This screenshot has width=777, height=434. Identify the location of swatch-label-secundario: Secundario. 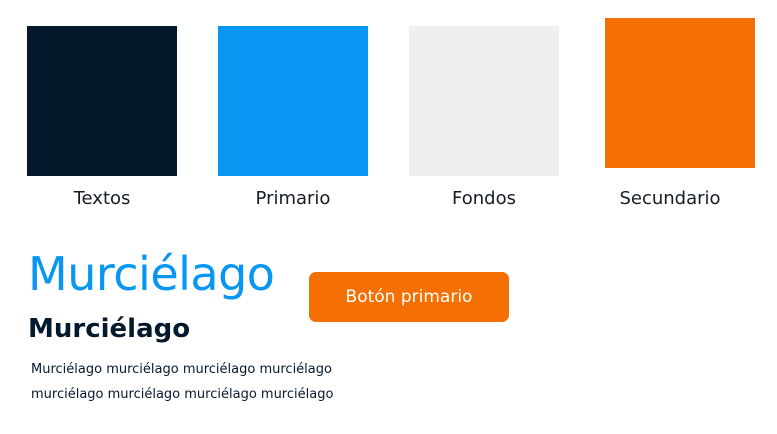
(670, 198).